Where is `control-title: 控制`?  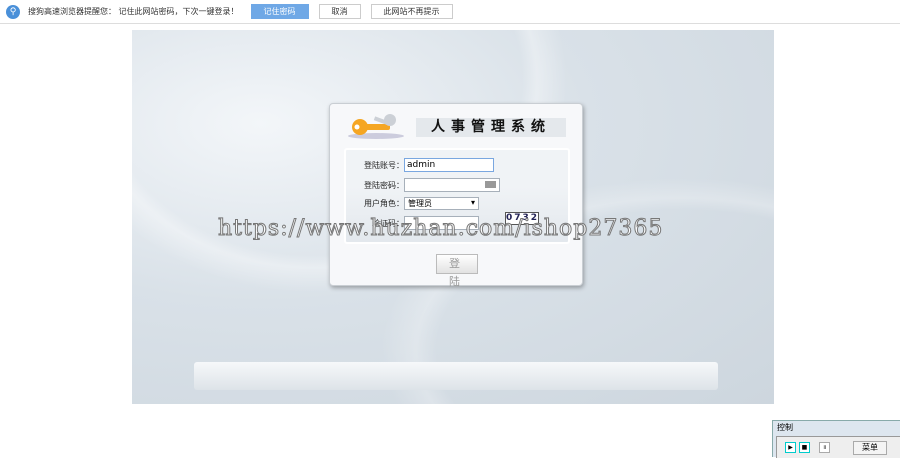
control-title: 控制 is located at coordinates (785, 427).